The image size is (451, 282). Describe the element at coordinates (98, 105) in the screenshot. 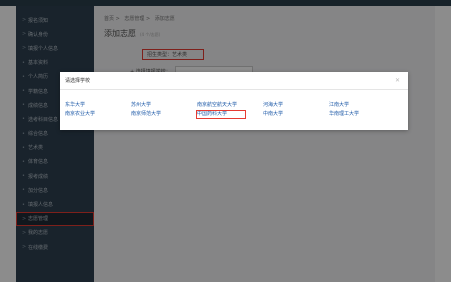

I see `school-option: 东华大学` at that location.